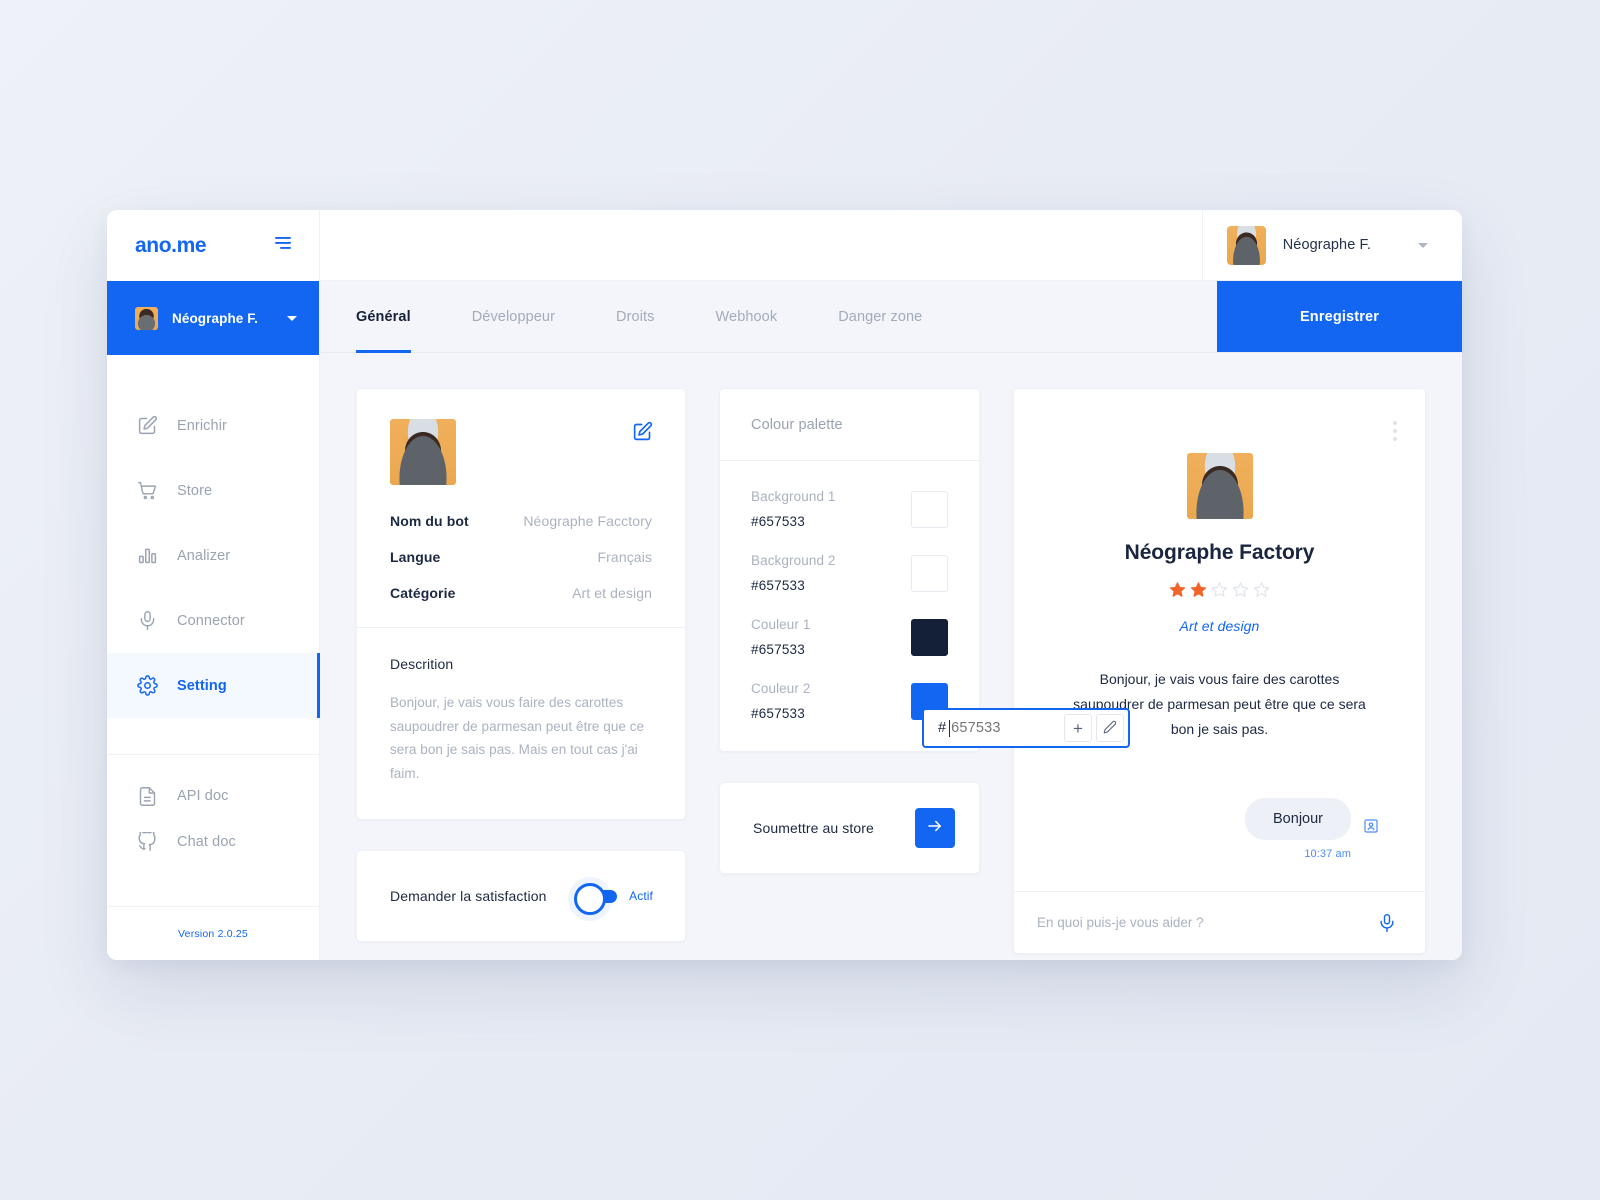 The height and width of the screenshot is (1200, 1600). I want to click on save-button: Enregistrer, so click(1339, 316).